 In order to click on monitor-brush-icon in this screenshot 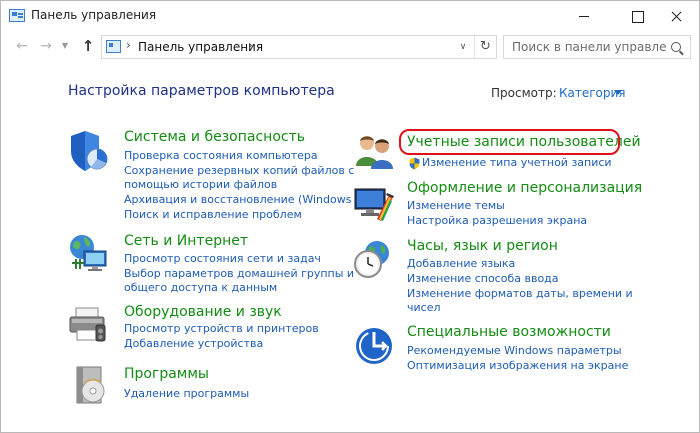, I will do `click(375, 203)`.